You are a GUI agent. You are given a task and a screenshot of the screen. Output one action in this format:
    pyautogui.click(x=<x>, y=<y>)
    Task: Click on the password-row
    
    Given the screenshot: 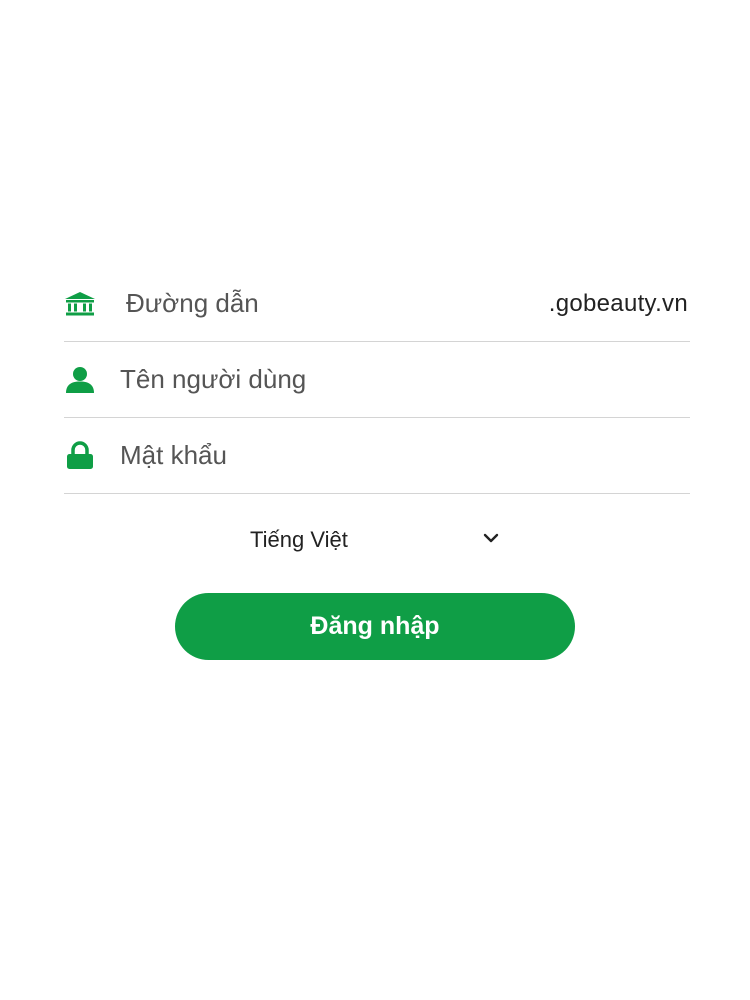 What is the action you would take?
    pyautogui.click(x=377, y=456)
    